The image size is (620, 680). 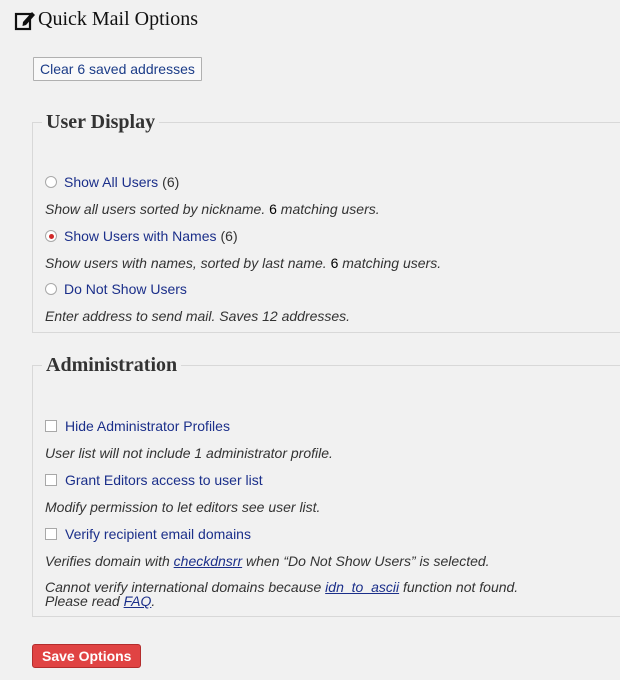 I want to click on option-label: Show Users with Names, so click(x=140, y=236).